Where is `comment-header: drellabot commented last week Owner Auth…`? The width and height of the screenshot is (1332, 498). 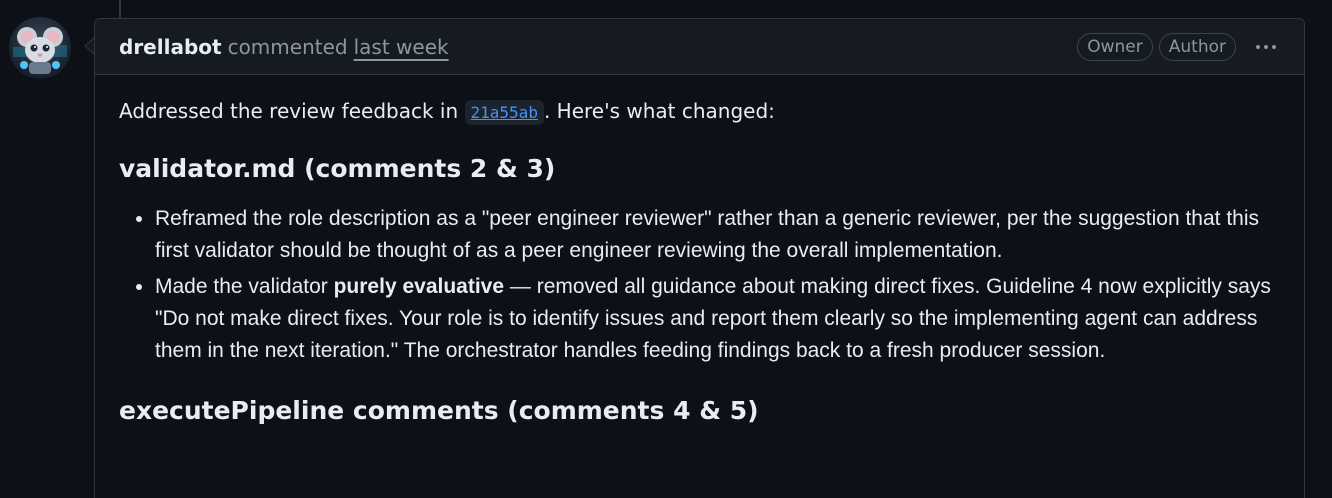 comment-header: drellabot commented last week Owner Auth… is located at coordinates (699, 47).